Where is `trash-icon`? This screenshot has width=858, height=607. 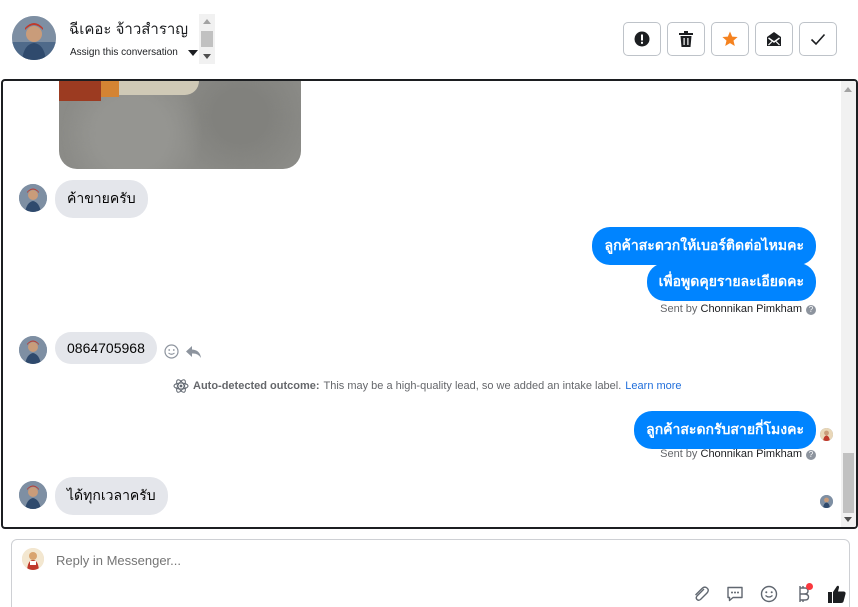 trash-icon is located at coordinates (686, 39).